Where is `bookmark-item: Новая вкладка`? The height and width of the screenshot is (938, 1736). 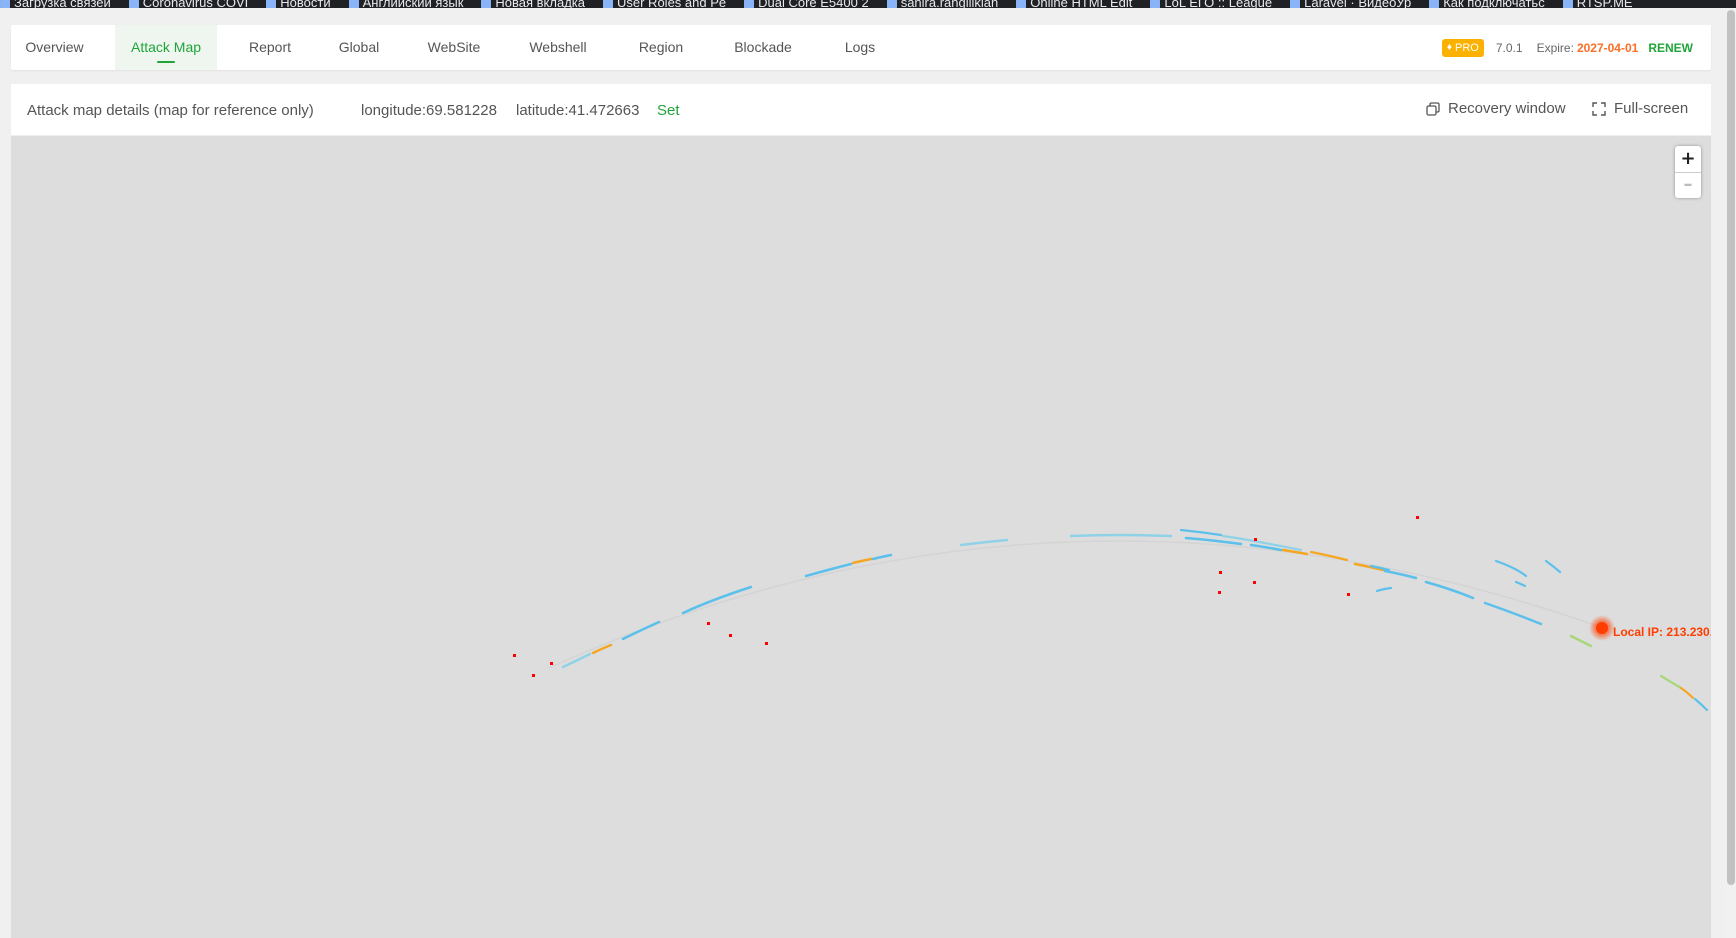
bookmark-item: Новая вкладка is located at coordinates (533, 4).